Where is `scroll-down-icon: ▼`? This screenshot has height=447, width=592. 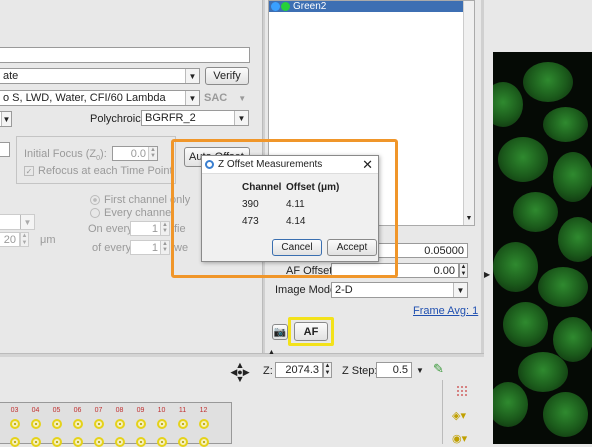 scroll-down-icon: ▼ is located at coordinates (469, 220).